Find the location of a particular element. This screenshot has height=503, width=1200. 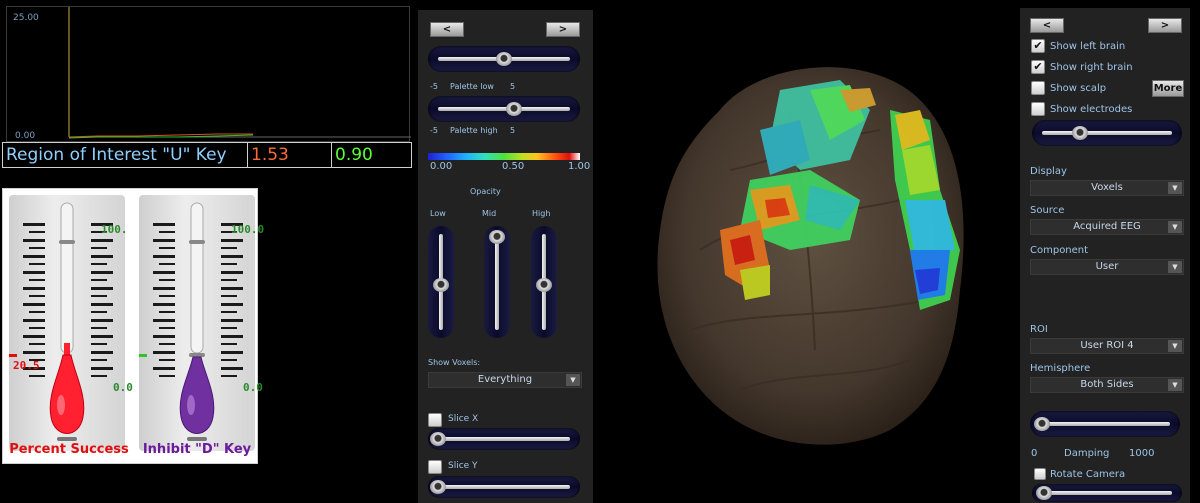

opacity-high-label: High is located at coordinates (541, 213).